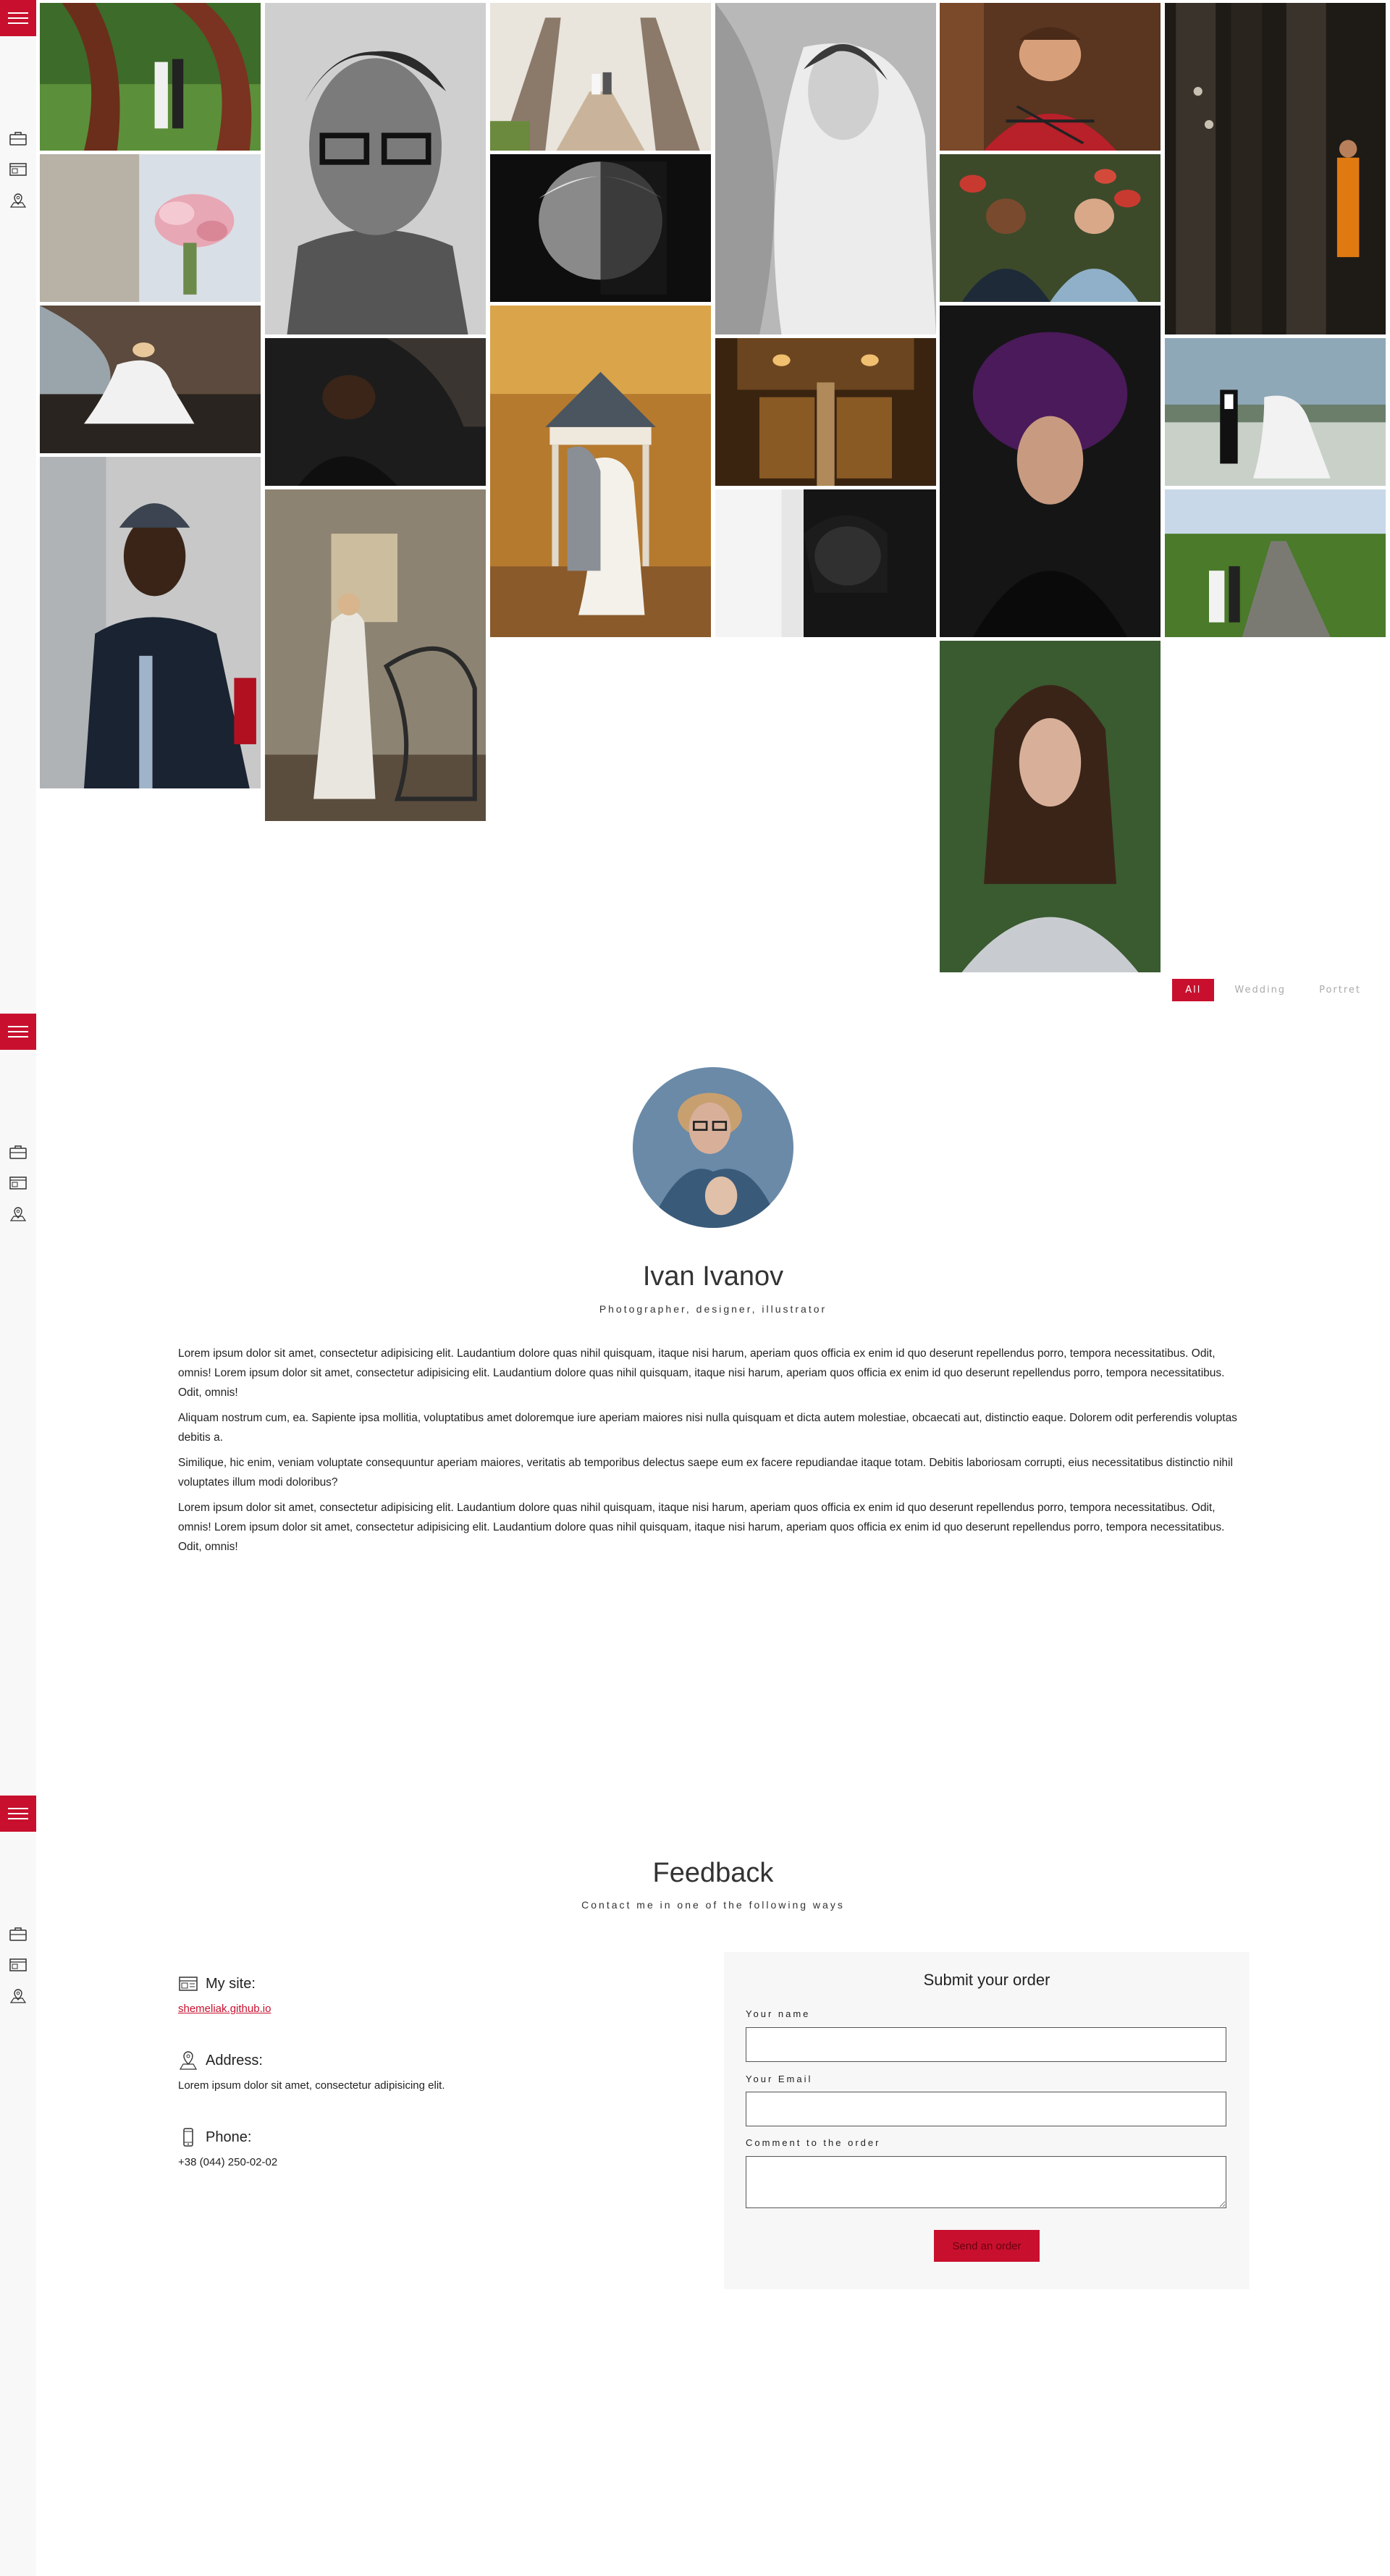  I want to click on contact-phone: Phone: +38 (044) 250-02-02, so click(432, 2147).